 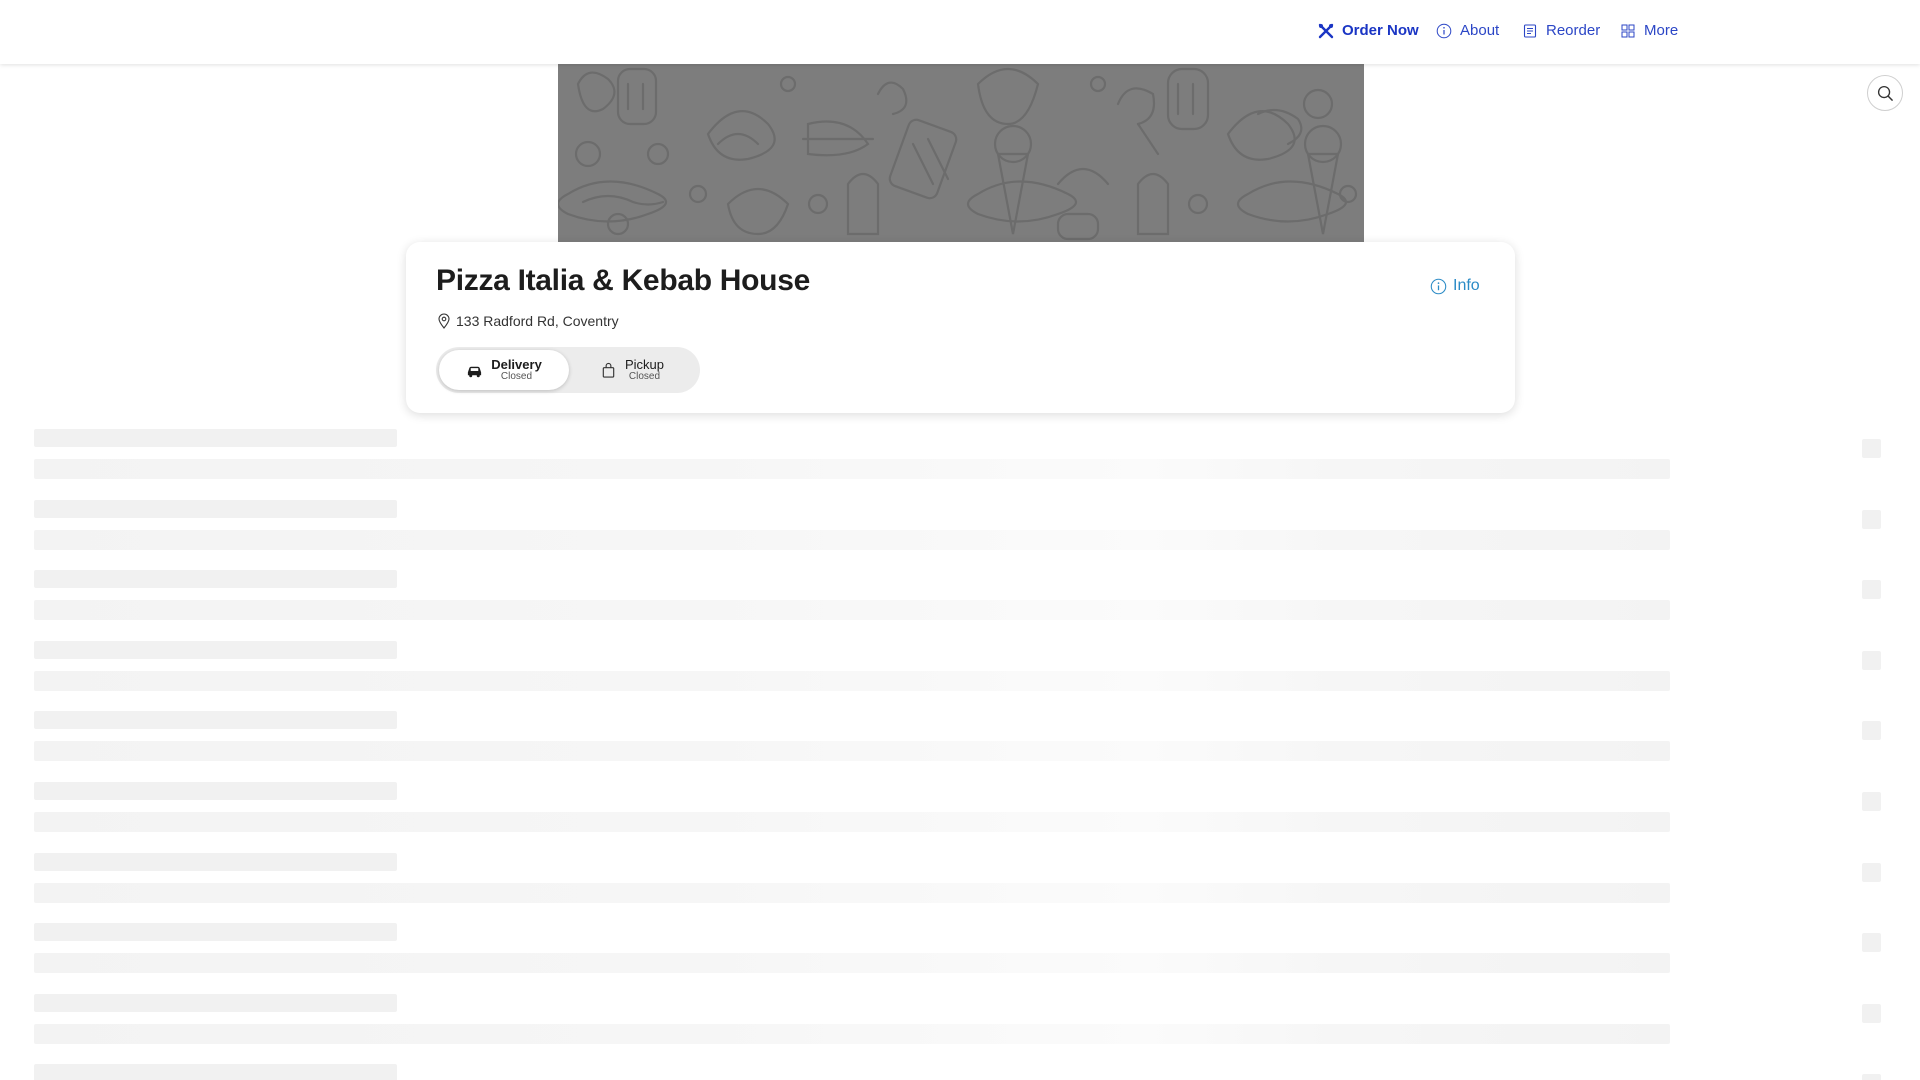 I want to click on delivery-option: Delivery Closed, so click(x=504, y=370).